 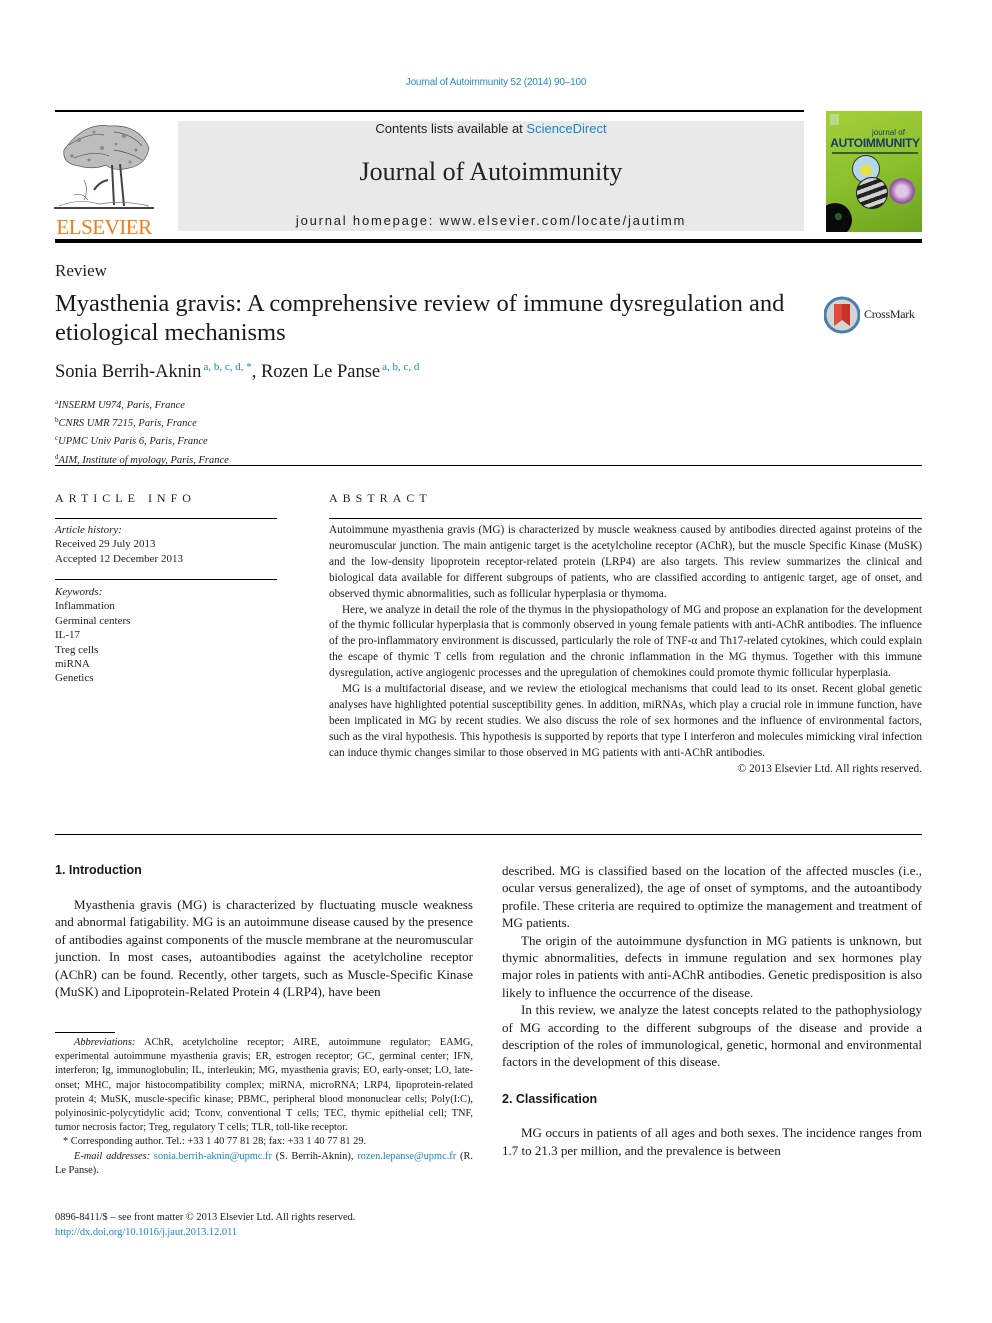 What do you see at coordinates (104, 227) in the screenshot?
I see `elsevier-wordmark: ELSEVIER` at bounding box center [104, 227].